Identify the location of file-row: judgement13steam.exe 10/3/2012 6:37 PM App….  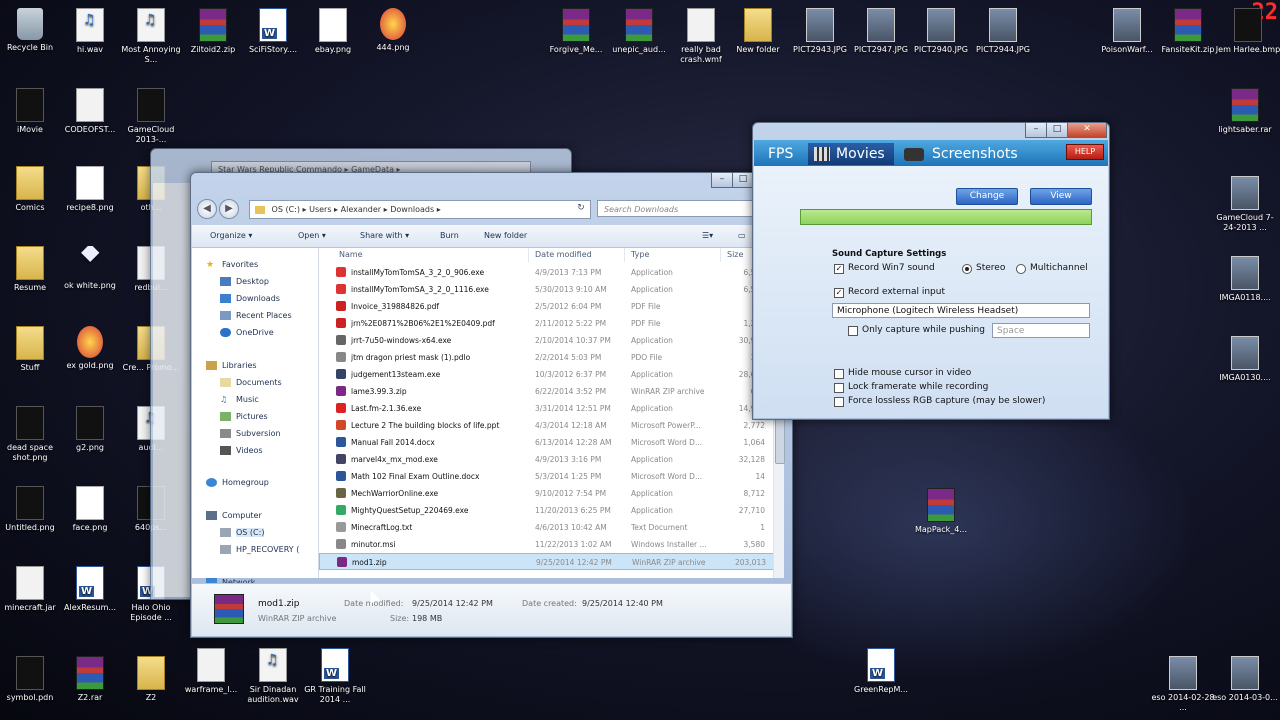
(546, 374).